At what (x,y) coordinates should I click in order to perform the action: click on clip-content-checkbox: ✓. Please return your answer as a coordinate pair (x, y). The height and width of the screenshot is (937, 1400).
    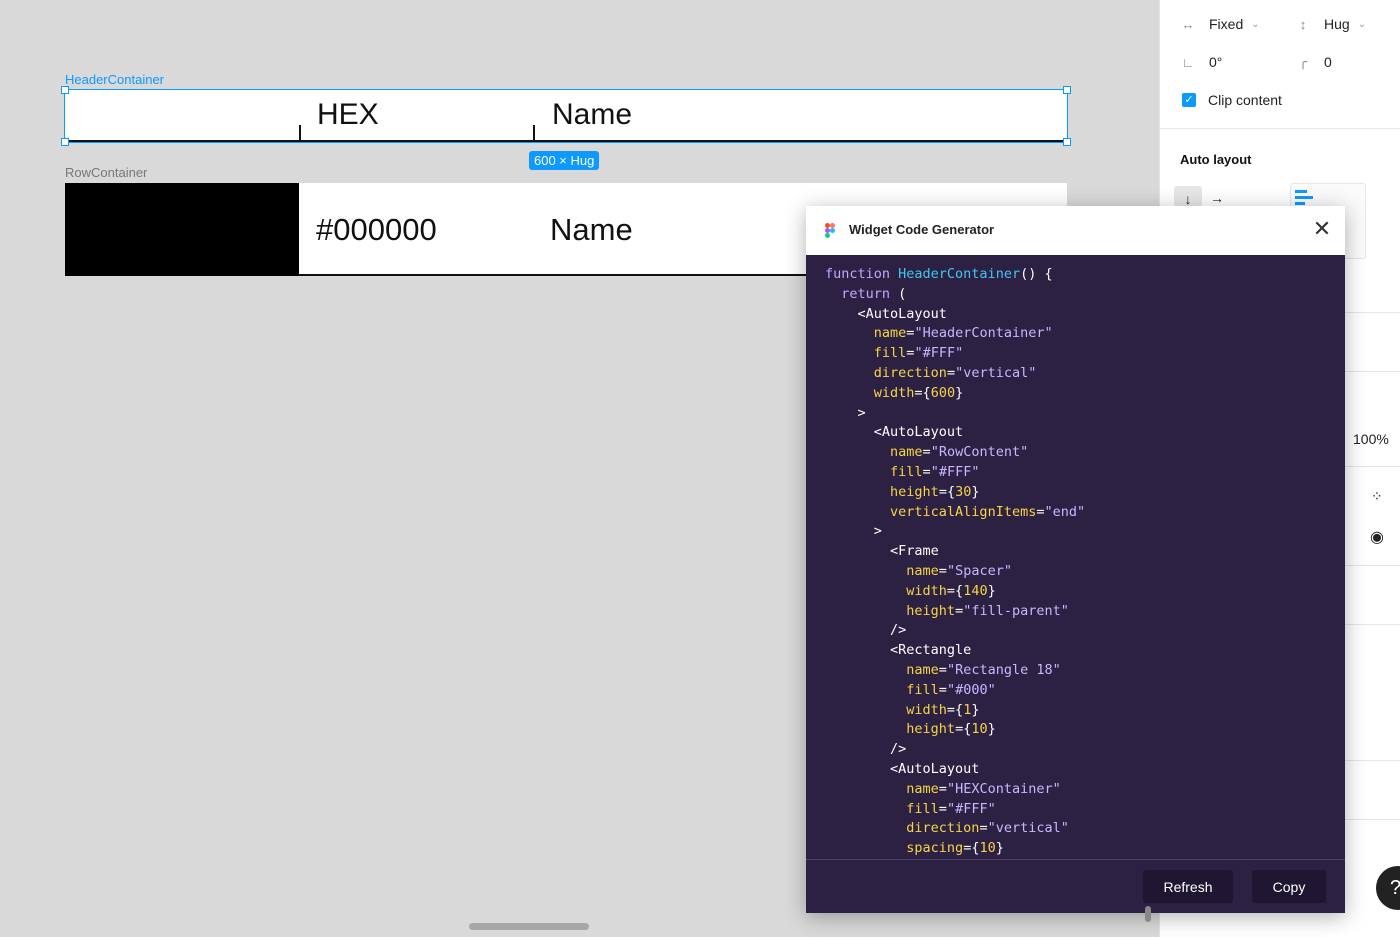
    Looking at the image, I should click on (1189, 100).